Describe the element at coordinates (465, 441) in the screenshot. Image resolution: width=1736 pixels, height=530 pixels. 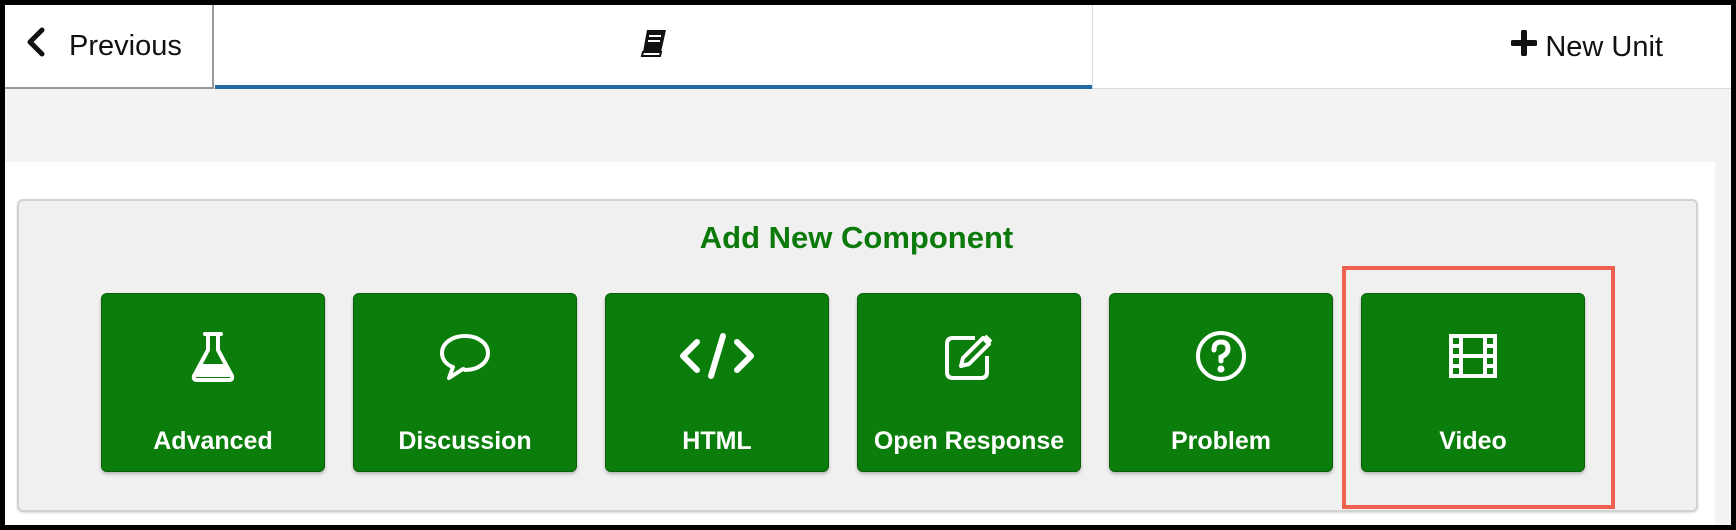
I see `component-label: Discussion` at that location.